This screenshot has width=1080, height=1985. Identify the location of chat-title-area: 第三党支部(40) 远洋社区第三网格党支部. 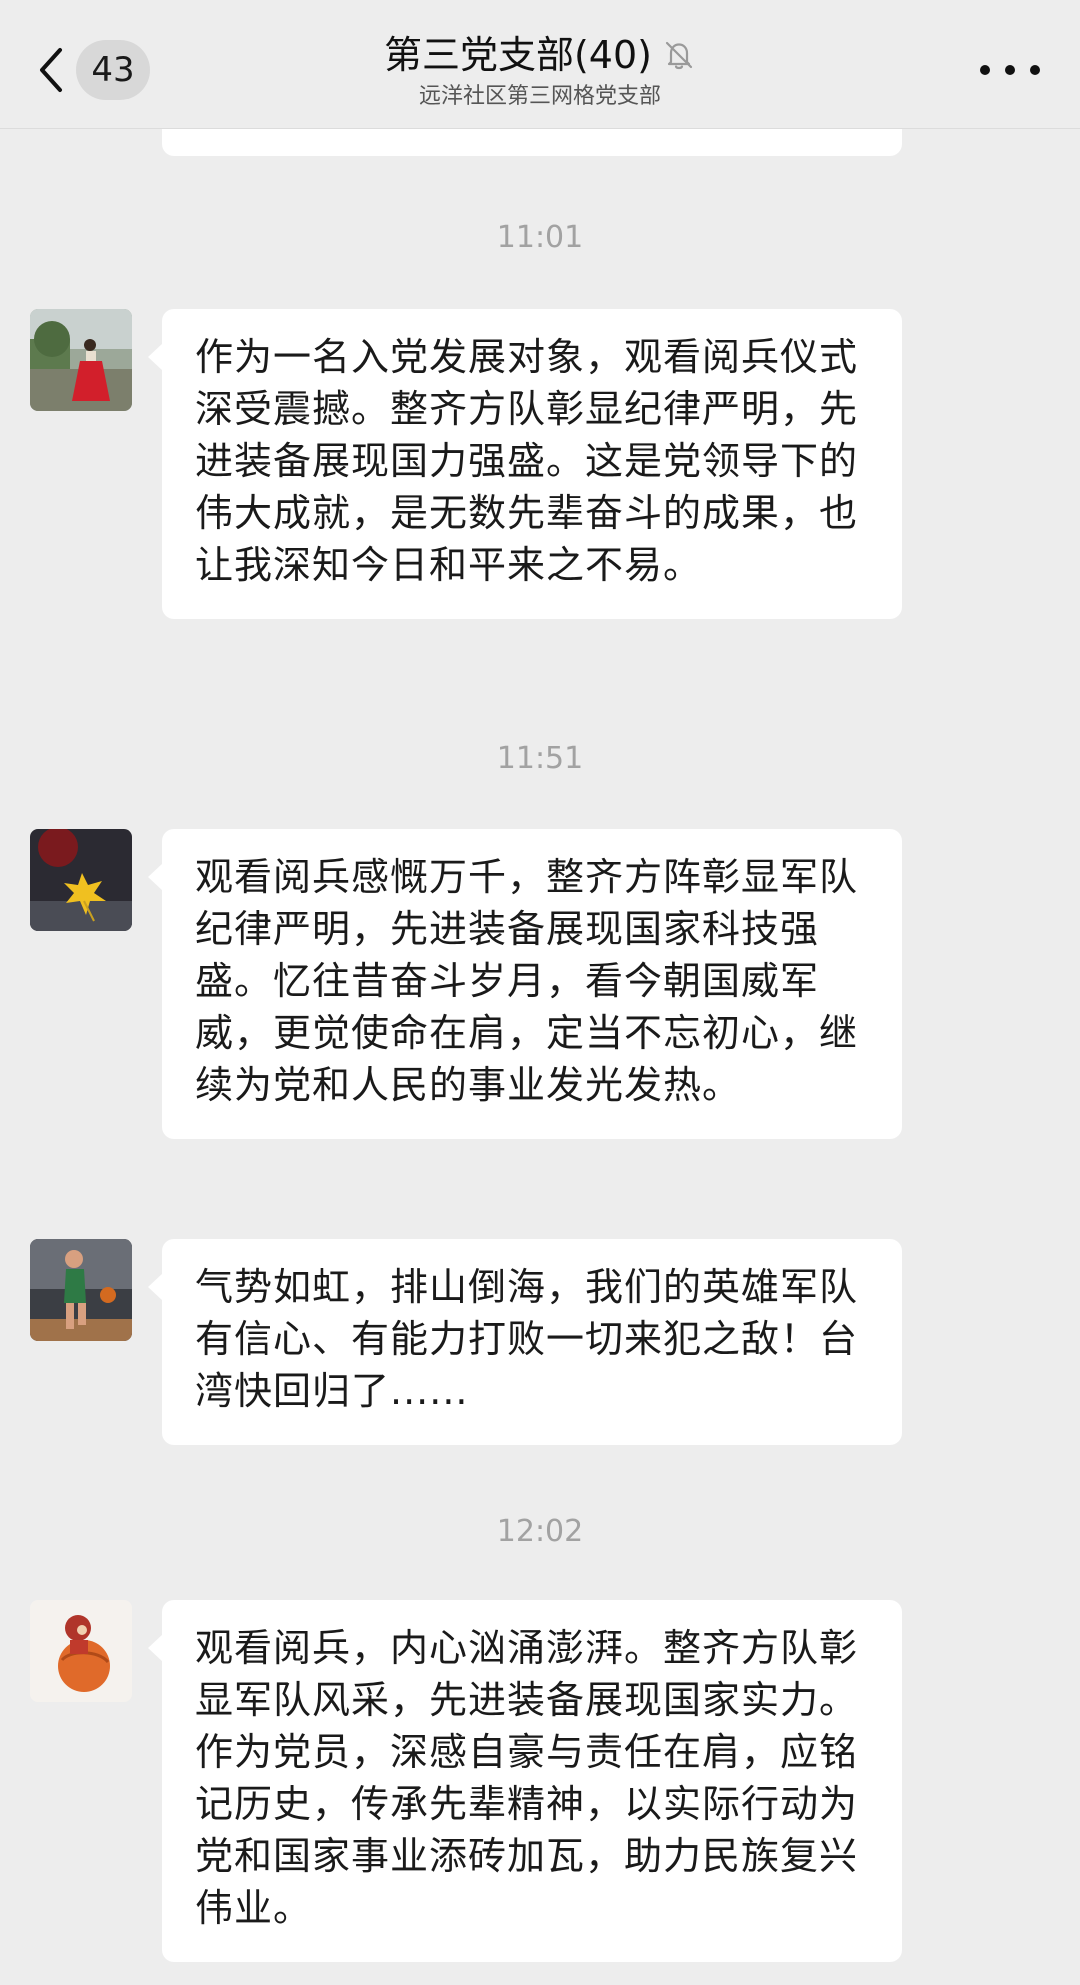
(540, 71).